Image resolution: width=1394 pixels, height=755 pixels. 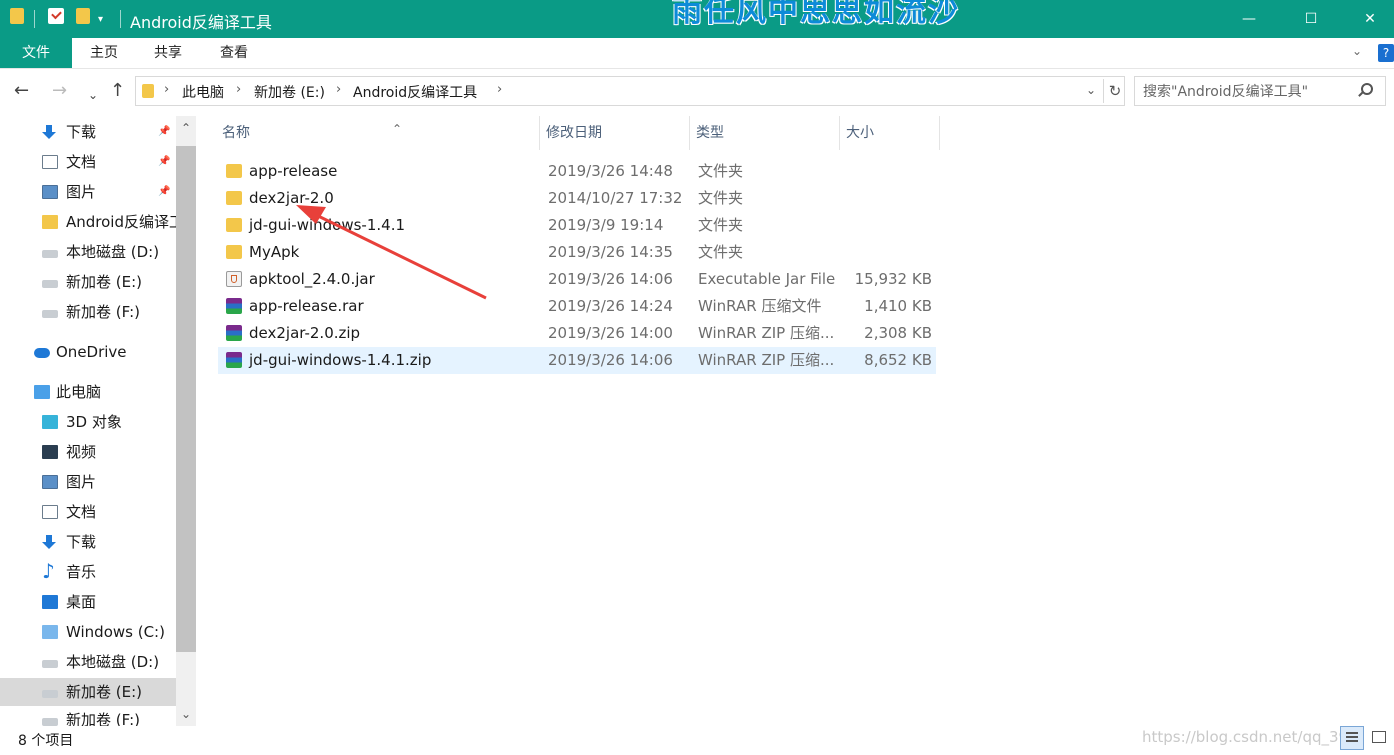 I want to click on sidebar-scrollbar: ⌃ ⌄, so click(x=186, y=421).